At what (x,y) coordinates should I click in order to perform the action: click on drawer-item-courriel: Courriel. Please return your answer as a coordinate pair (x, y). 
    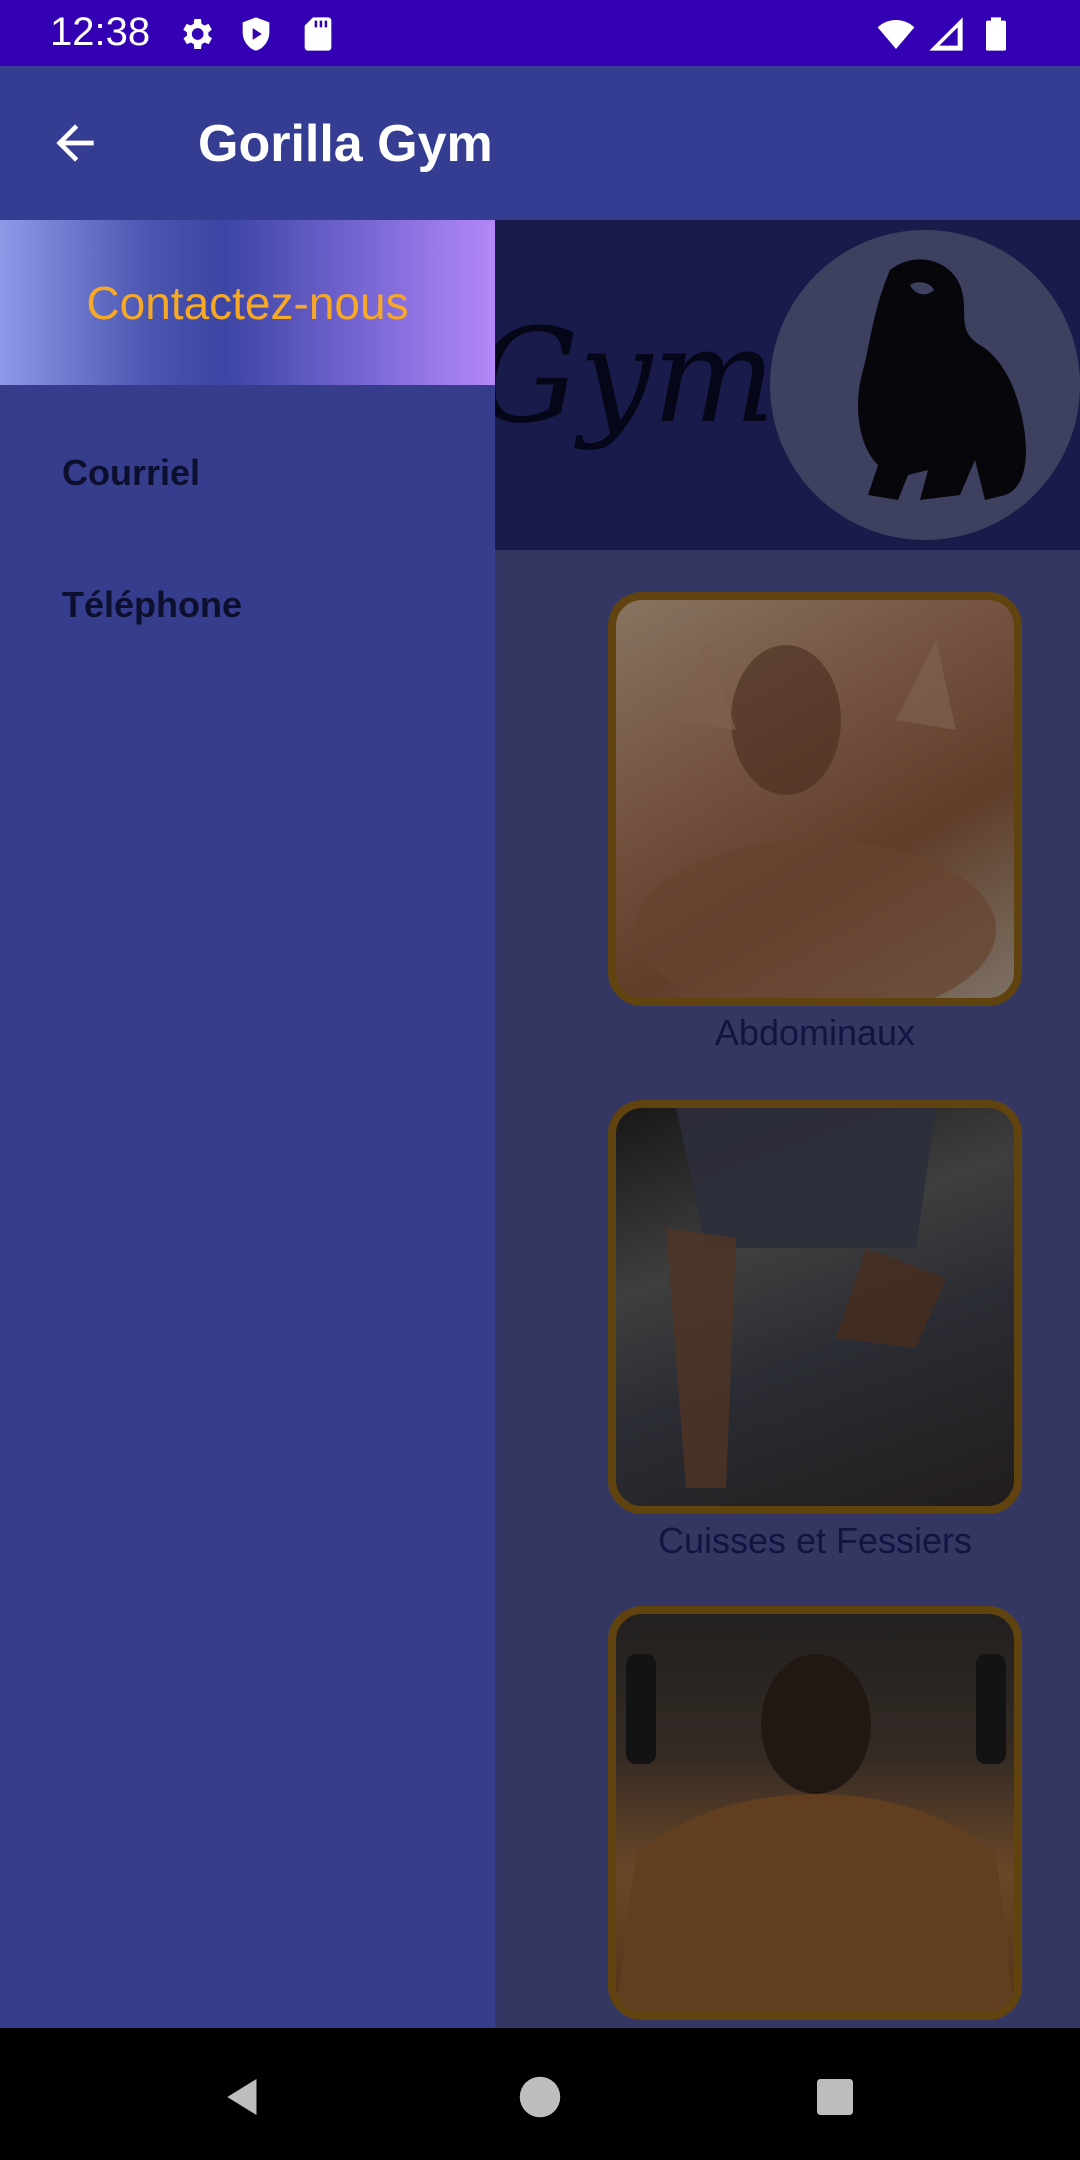
    Looking at the image, I should click on (131, 473).